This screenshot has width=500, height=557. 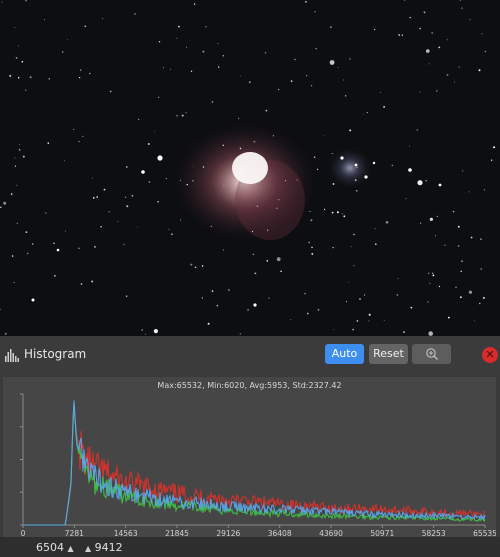 I want to click on min-value: 6504 ▲, so click(x=55, y=547).